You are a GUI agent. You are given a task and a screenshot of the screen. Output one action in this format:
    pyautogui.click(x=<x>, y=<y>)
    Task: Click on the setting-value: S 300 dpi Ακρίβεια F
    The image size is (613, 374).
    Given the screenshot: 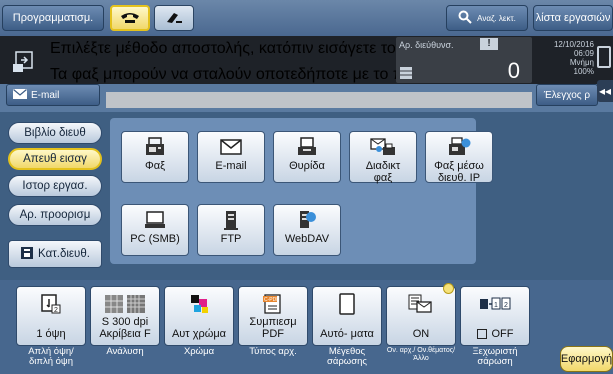 What is the action you would take?
    pyautogui.click(x=125, y=328)
    